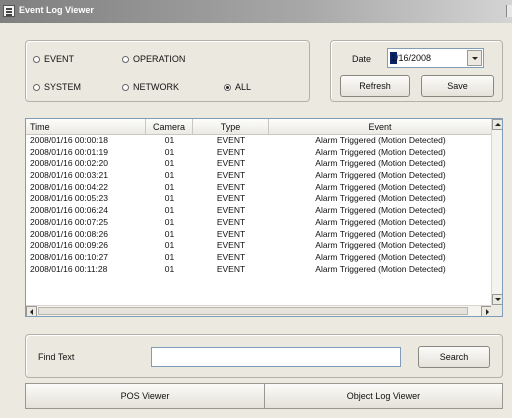 The image size is (512, 418). Describe the element at coordinates (474, 58) in the screenshot. I see `chevron-down-icon` at that location.